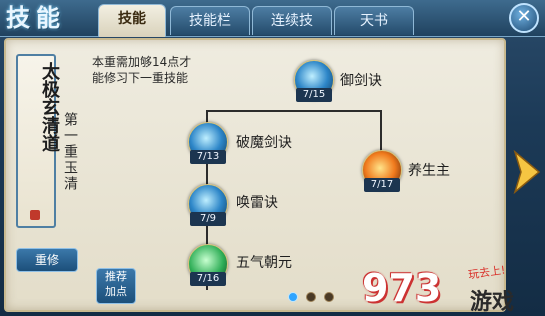 The width and height of the screenshot is (545, 316). I want to click on requirement-line-2: 能修习下一重技能, so click(140, 78).